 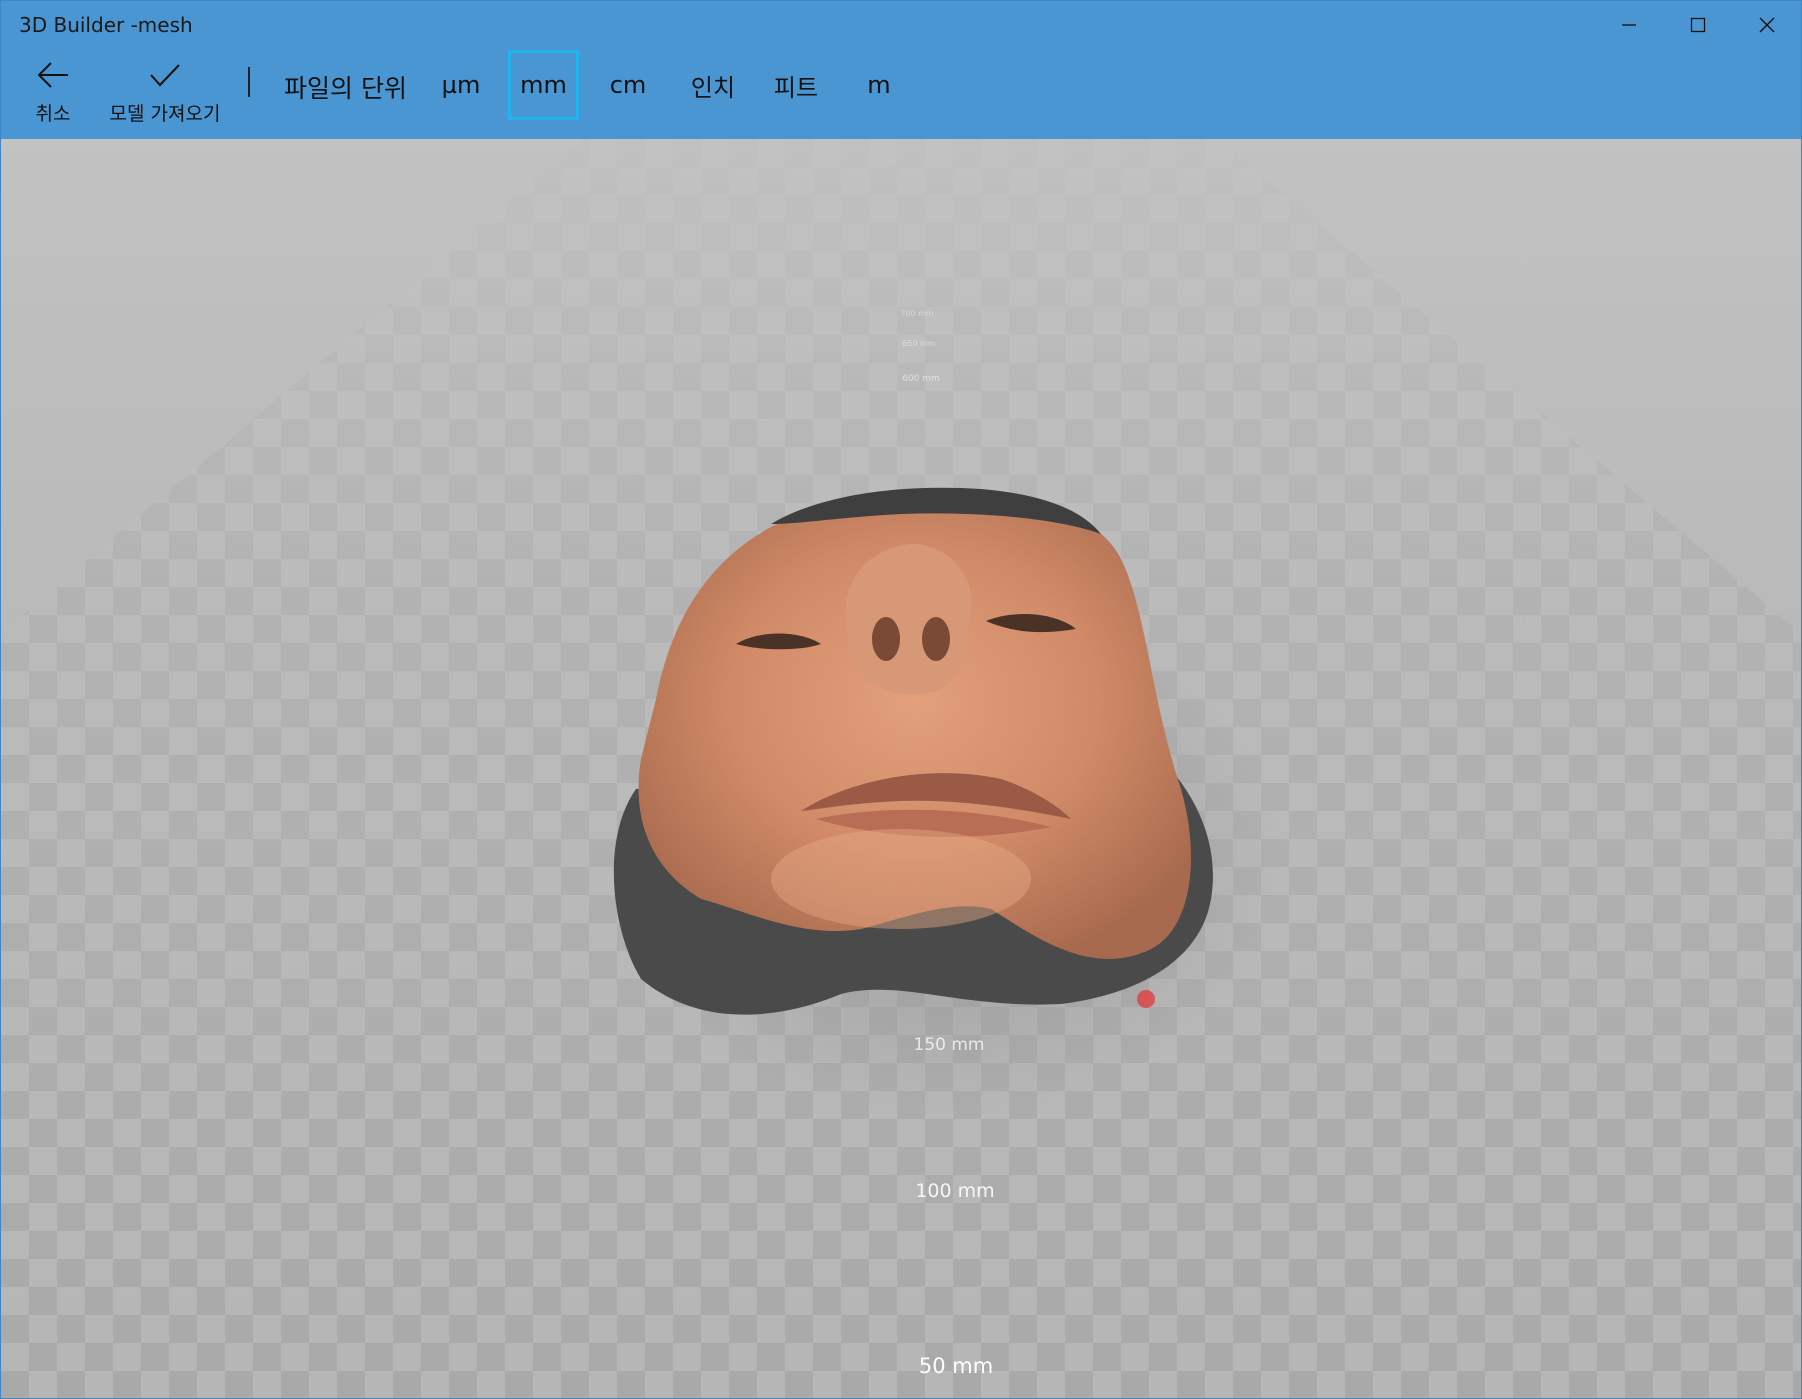 I want to click on units-label: 파일의 단위, so click(x=345, y=88).